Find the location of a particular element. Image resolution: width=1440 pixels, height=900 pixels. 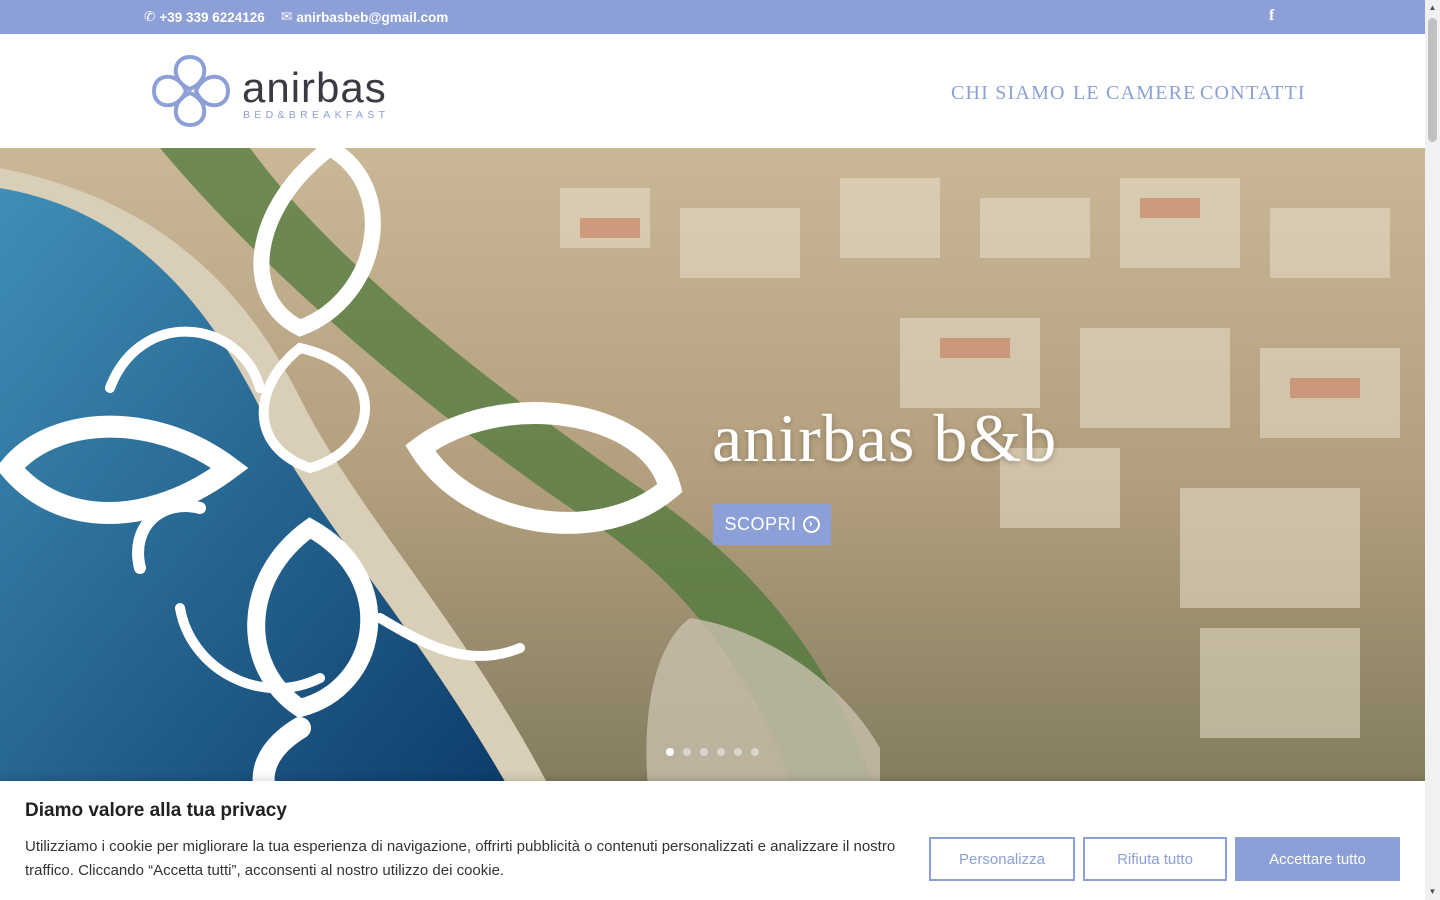

scroll-down-icon: ▼ is located at coordinates (1432, 892).